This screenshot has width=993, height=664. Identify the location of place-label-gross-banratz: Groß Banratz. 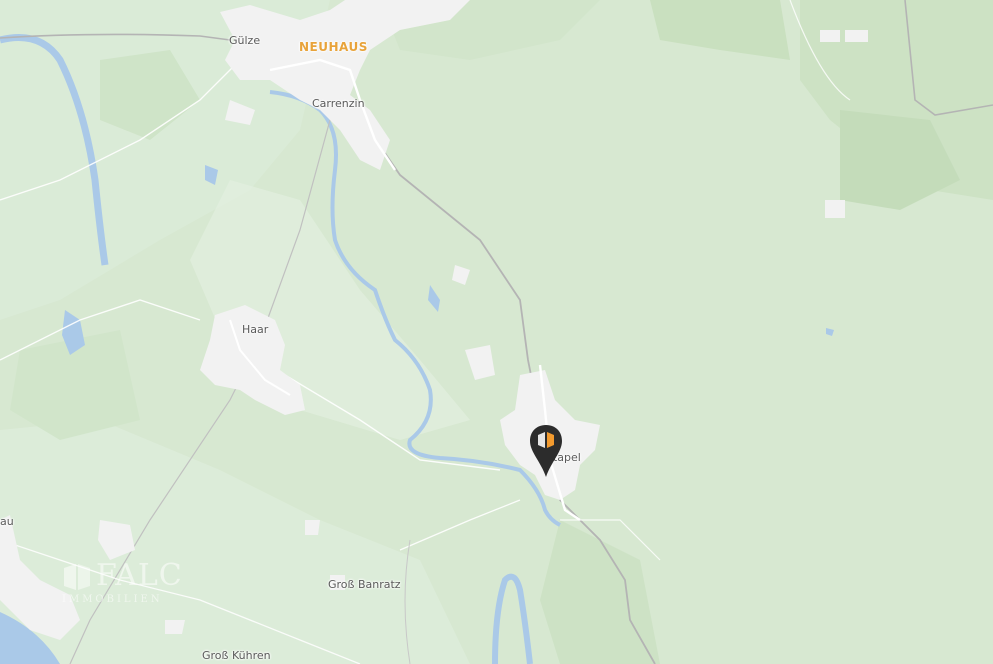
(364, 584).